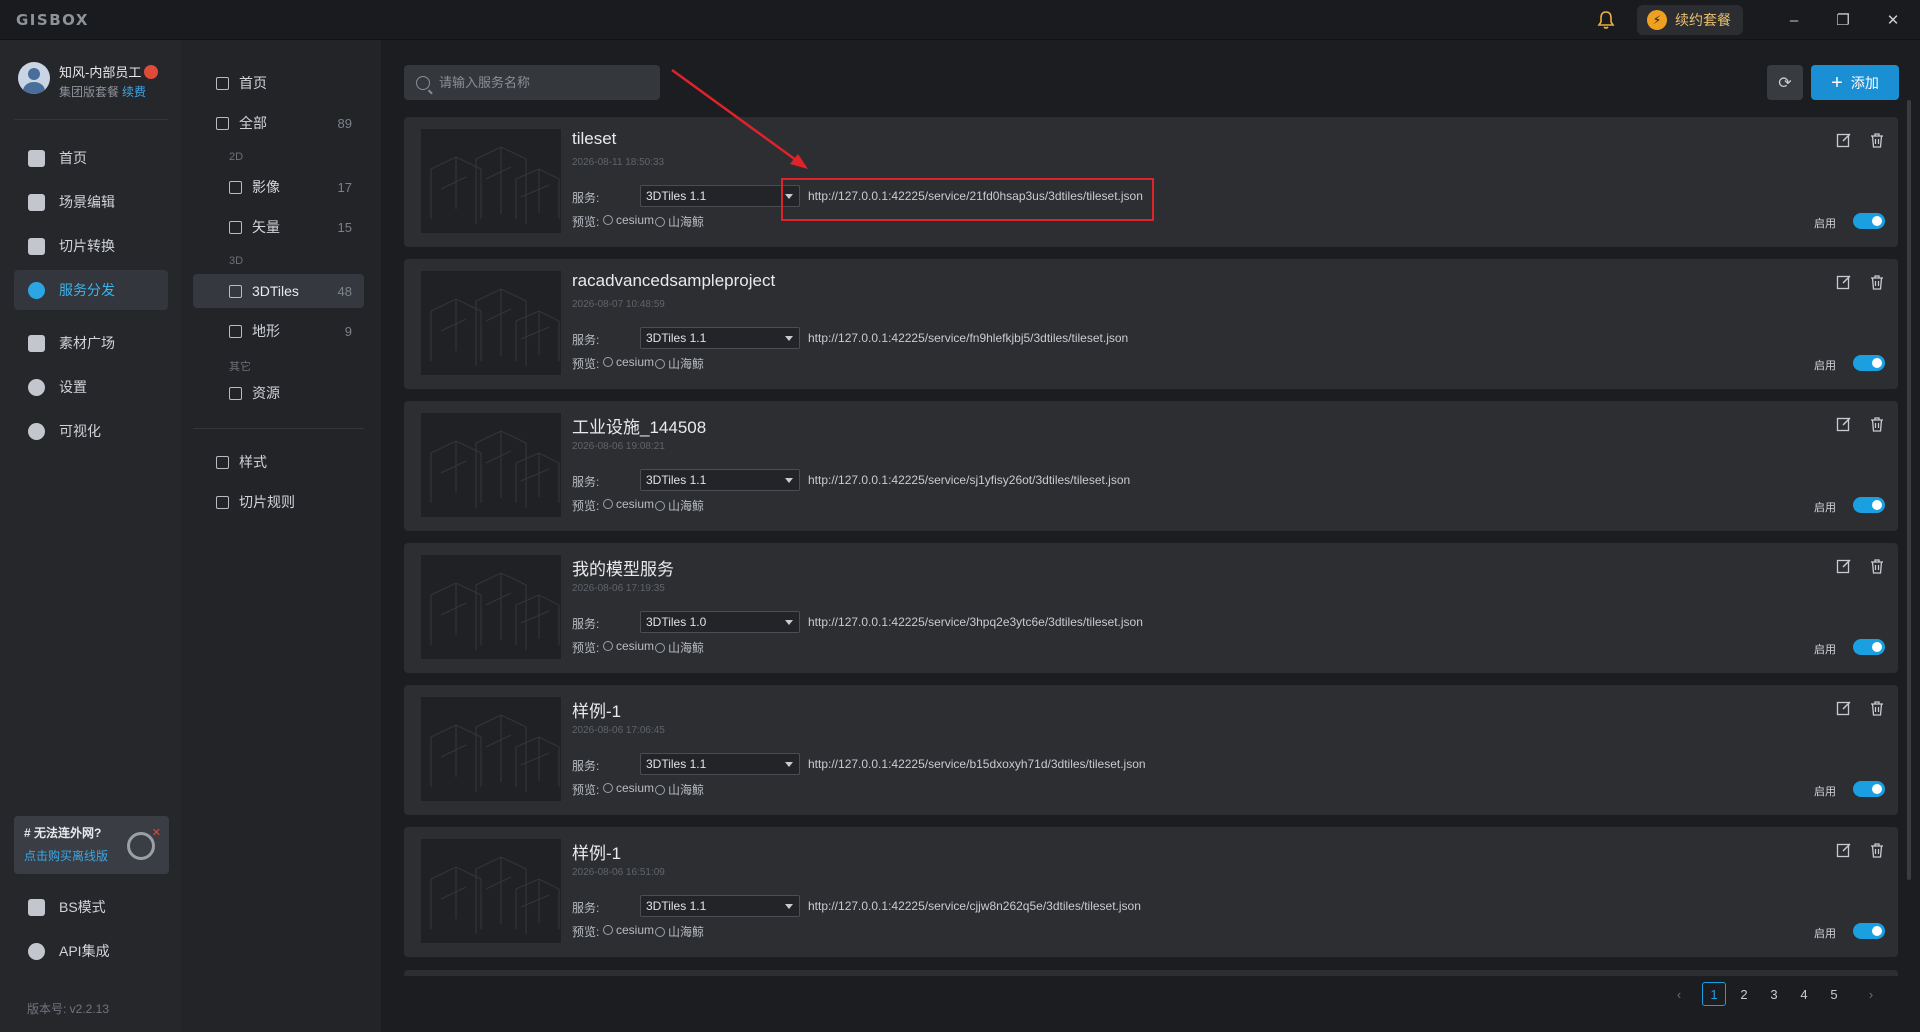  What do you see at coordinates (91, 202) in the screenshot?
I see `nav-item-scene-edit: 场景编辑` at bounding box center [91, 202].